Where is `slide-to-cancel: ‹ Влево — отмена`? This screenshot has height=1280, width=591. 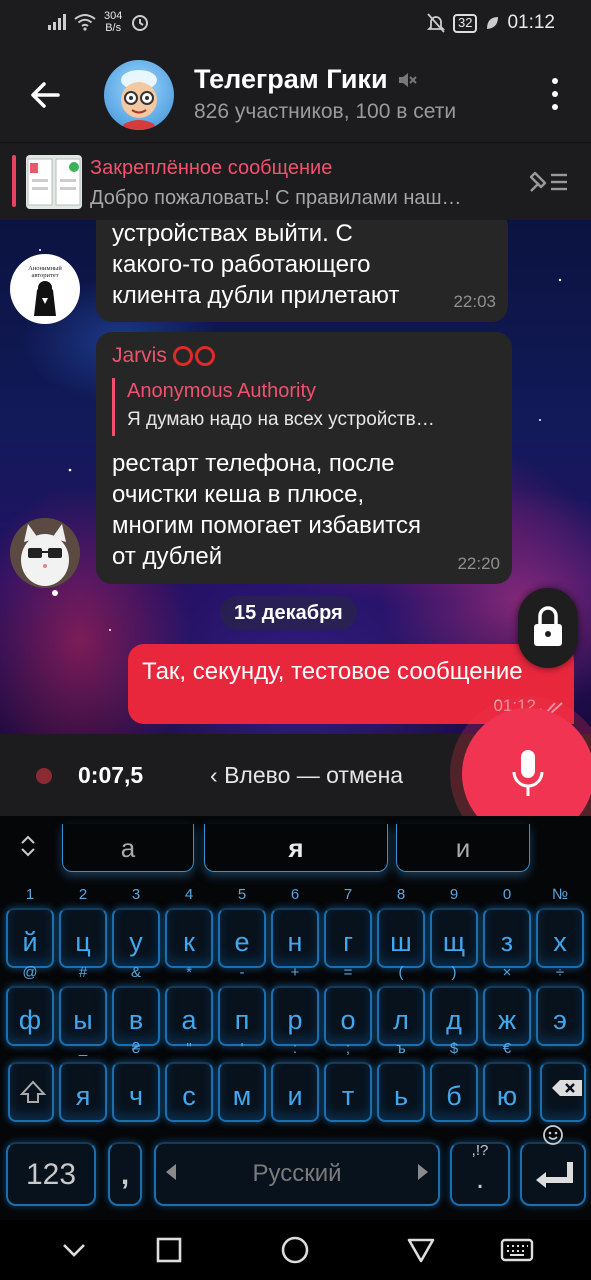 slide-to-cancel: ‹ Влево — отмена is located at coordinates (306, 775).